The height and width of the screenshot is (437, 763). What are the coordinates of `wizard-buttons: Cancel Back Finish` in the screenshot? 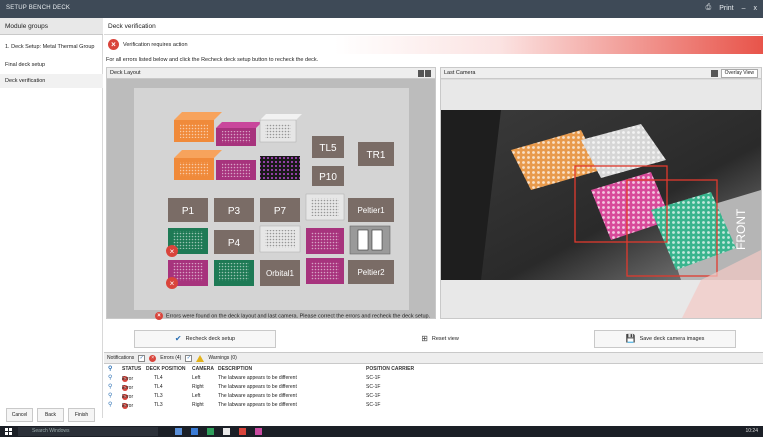 It's located at (50, 415).